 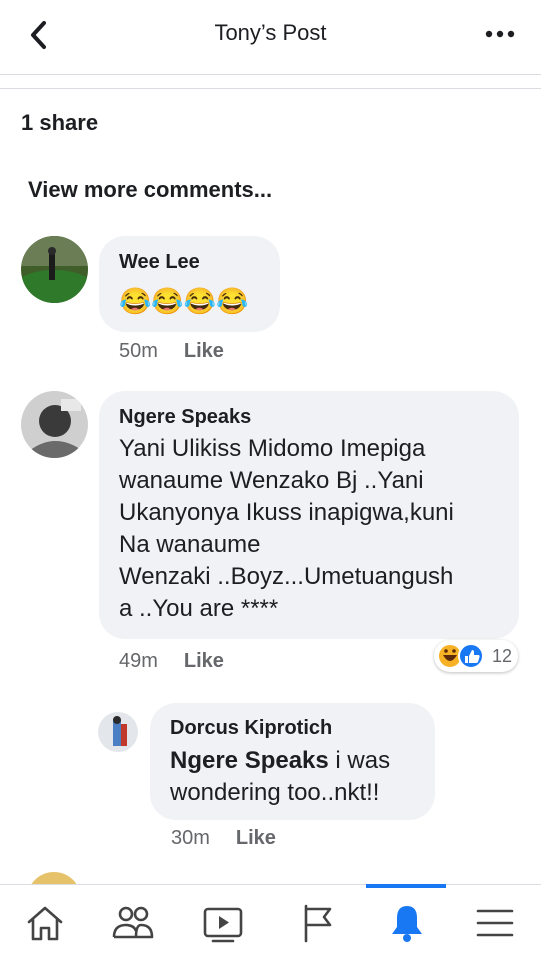 I want to click on comment-line: Yani Ulikiss Midomo Imepiga, so click(x=272, y=448).